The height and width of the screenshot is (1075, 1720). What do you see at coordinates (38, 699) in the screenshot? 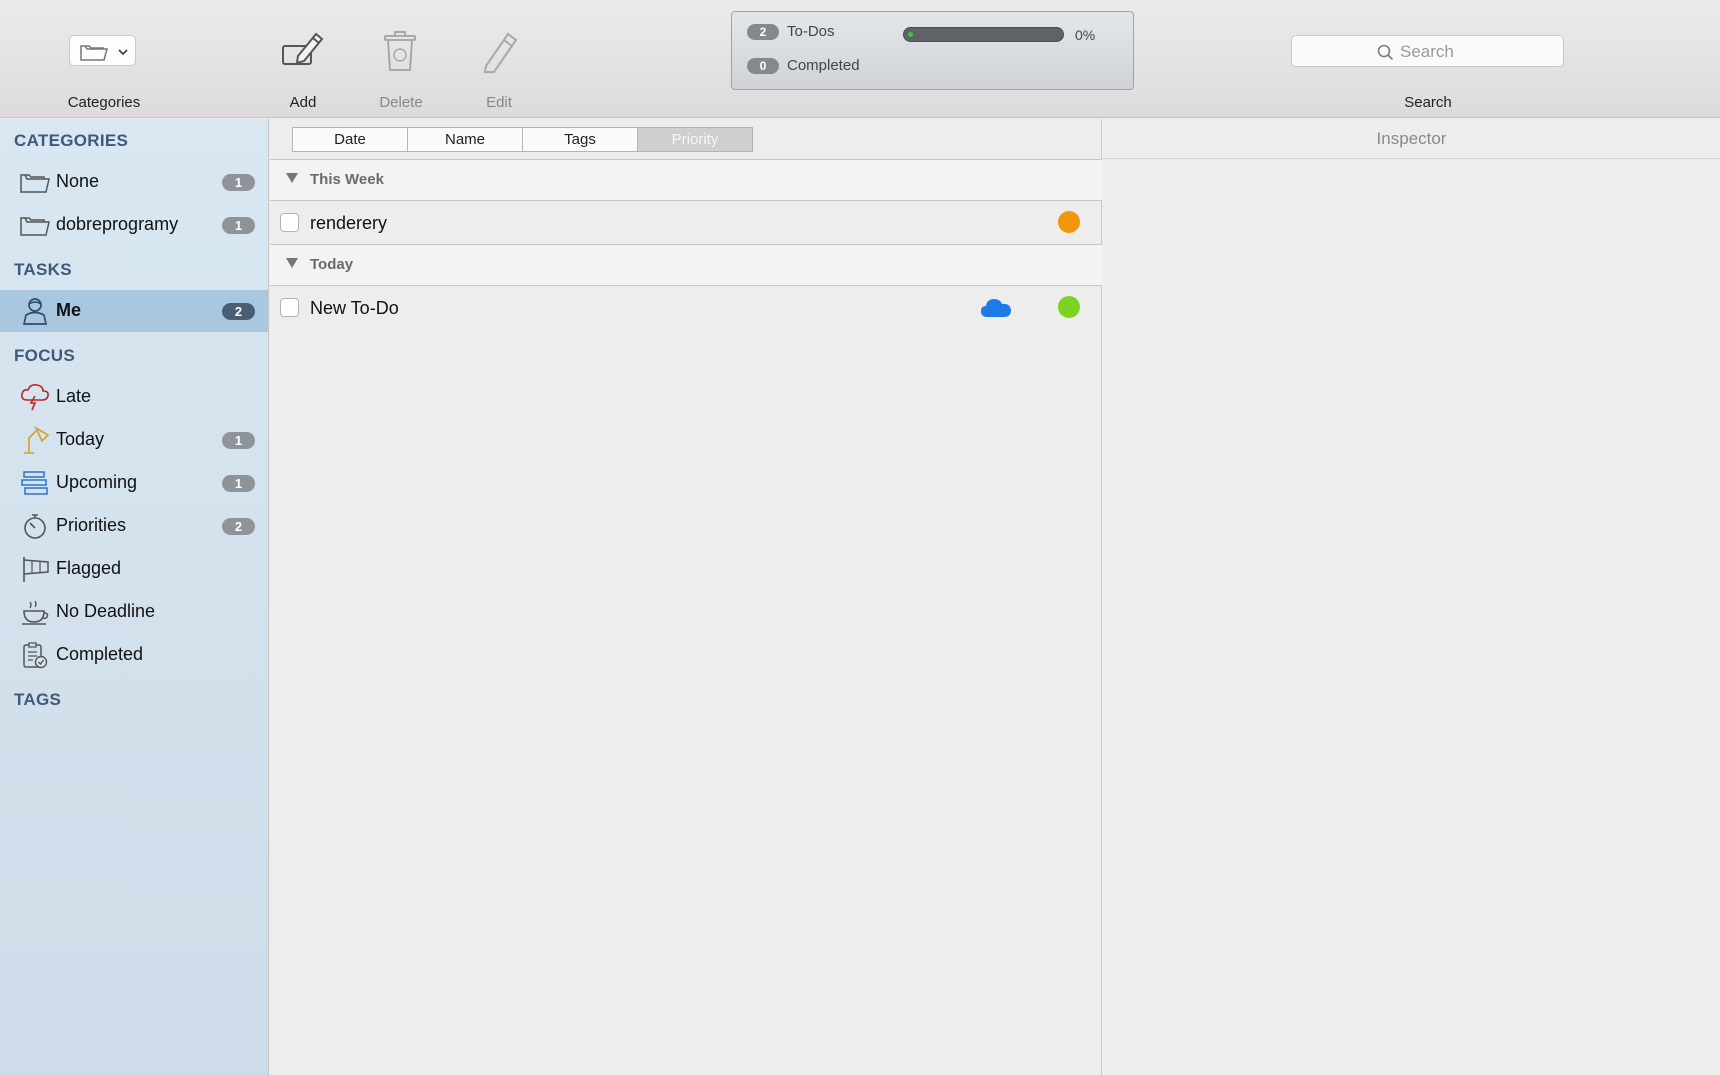
I see `tags-header: TAGS` at bounding box center [38, 699].